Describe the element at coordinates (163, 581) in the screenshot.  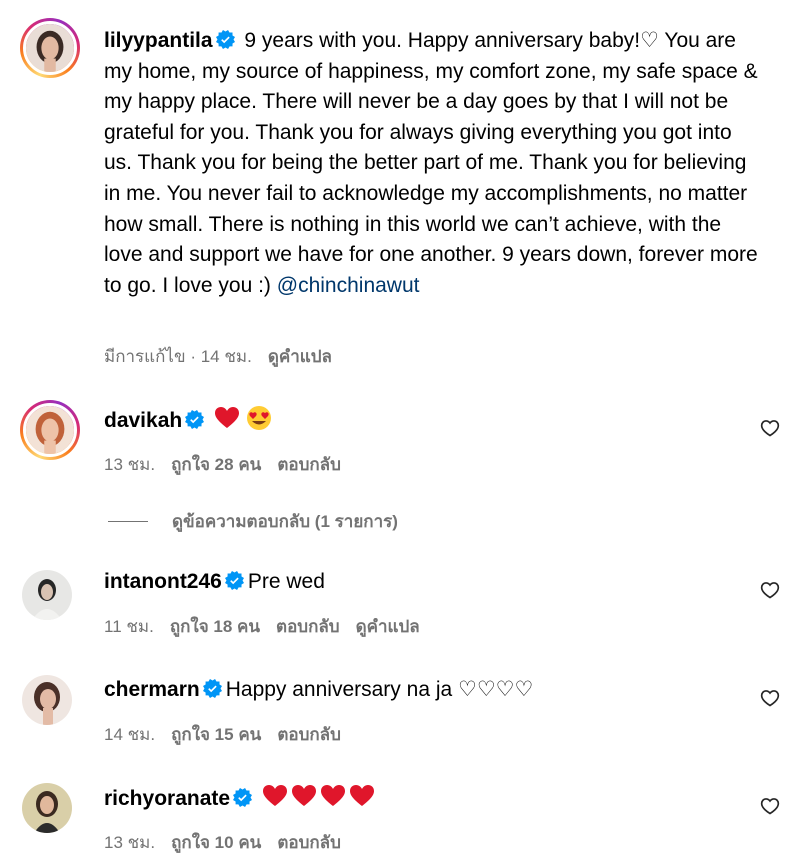
I see `comment-username: intanont246` at that location.